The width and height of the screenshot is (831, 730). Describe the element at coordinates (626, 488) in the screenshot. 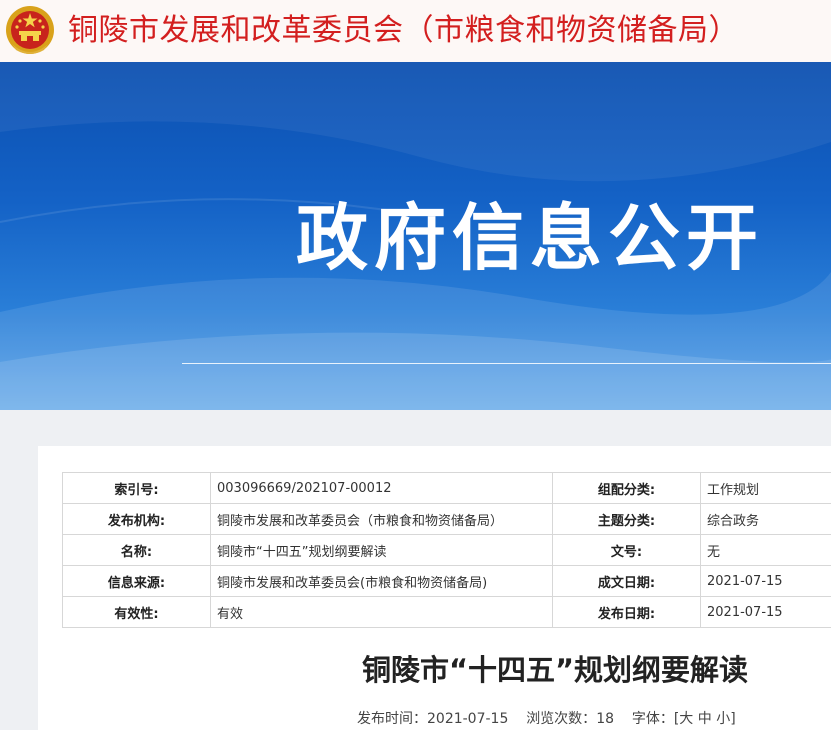

I see `category-label: 组配分类:` at that location.